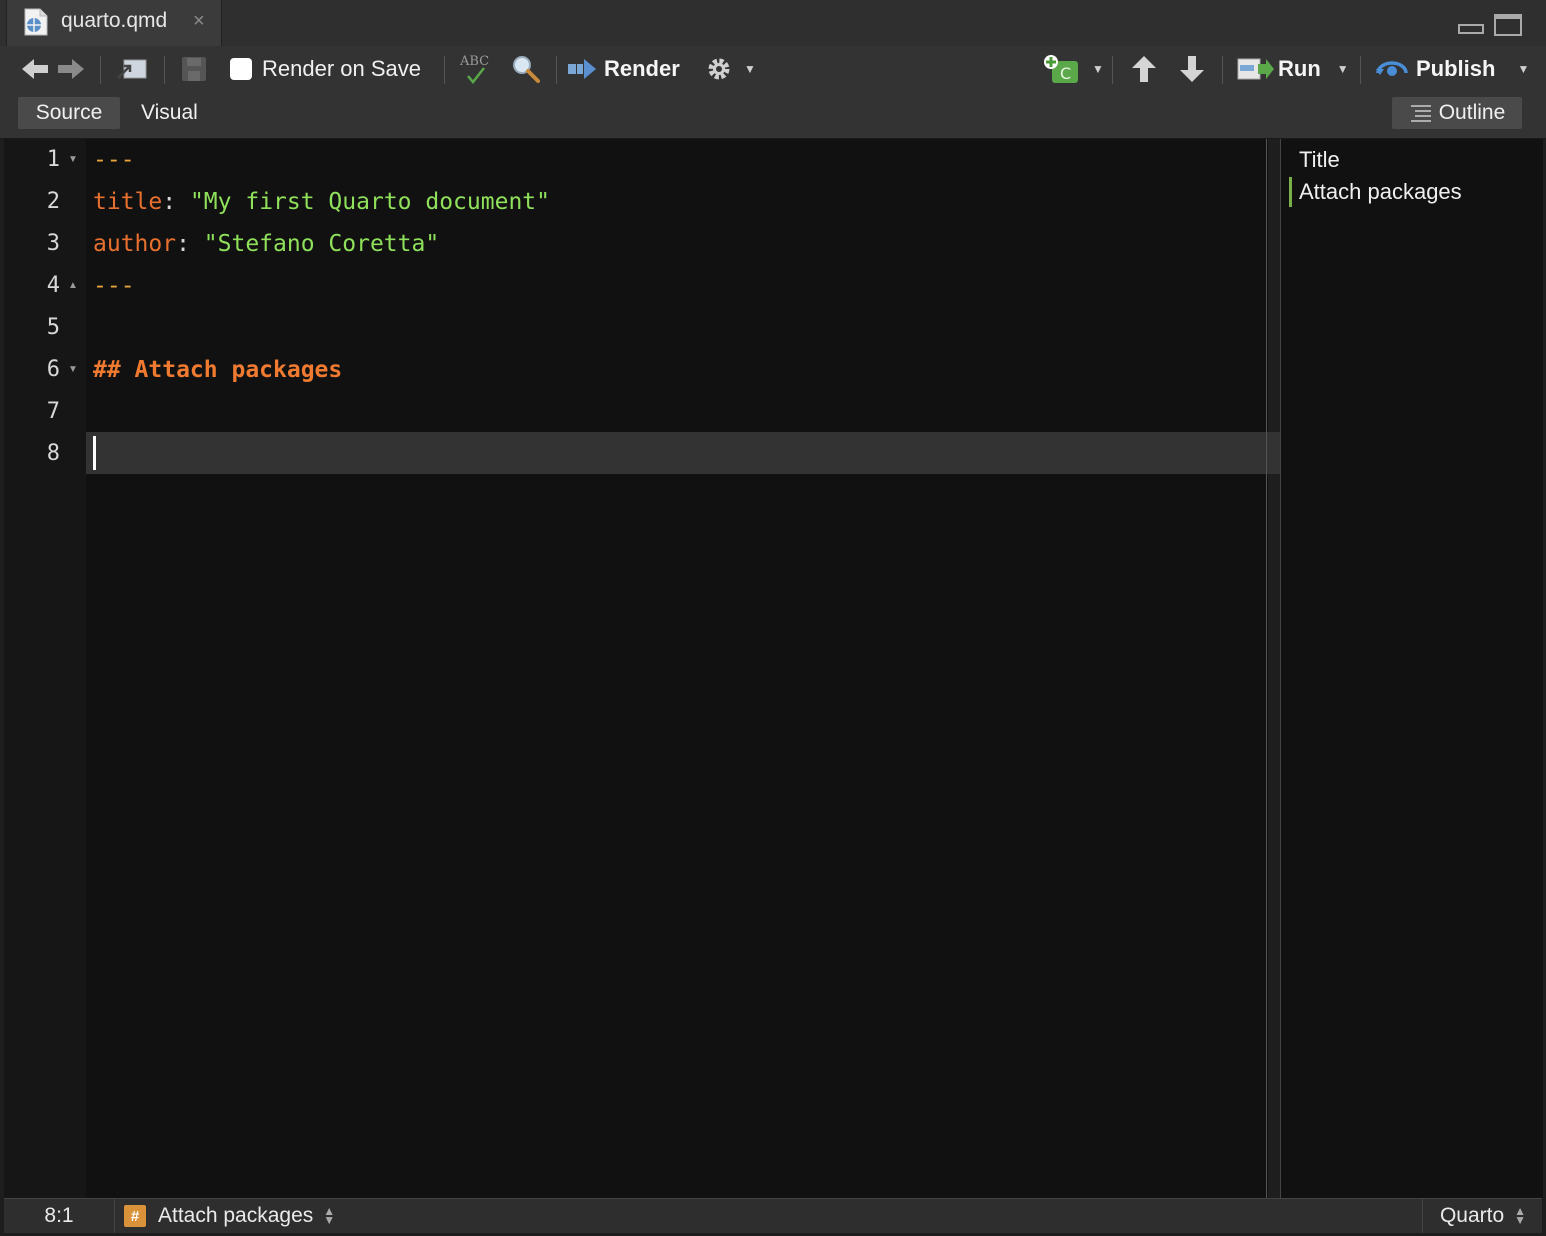 The height and width of the screenshot is (1236, 1546). Describe the element at coordinates (1472, 112) in the screenshot. I see `outline-label: Outline` at that location.